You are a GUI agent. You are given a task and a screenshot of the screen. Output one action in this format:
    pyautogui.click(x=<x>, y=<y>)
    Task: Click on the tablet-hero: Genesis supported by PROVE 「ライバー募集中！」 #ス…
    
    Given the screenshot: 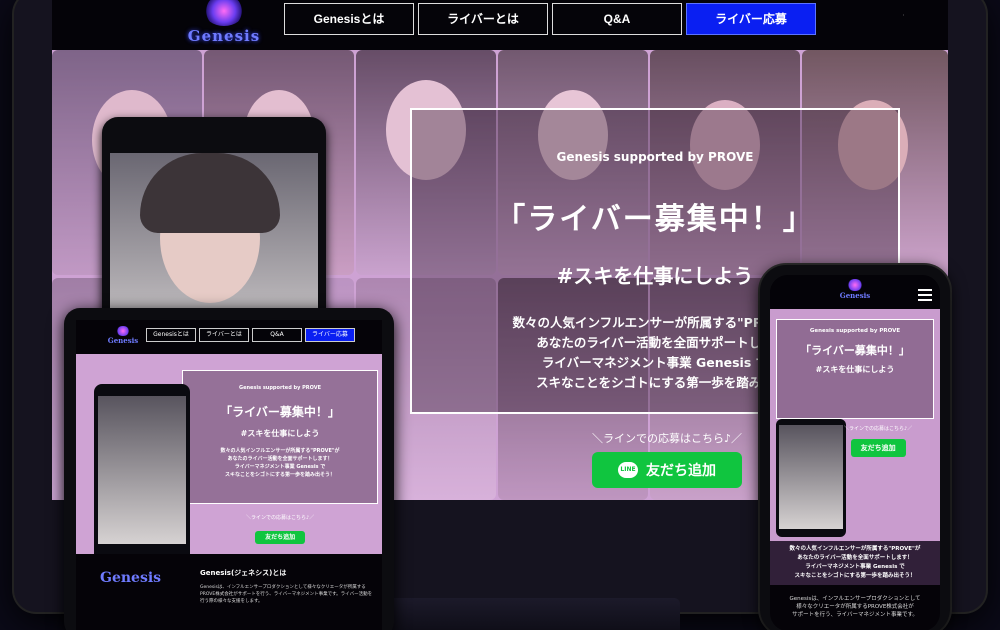 What is the action you would take?
    pyautogui.click(x=229, y=454)
    